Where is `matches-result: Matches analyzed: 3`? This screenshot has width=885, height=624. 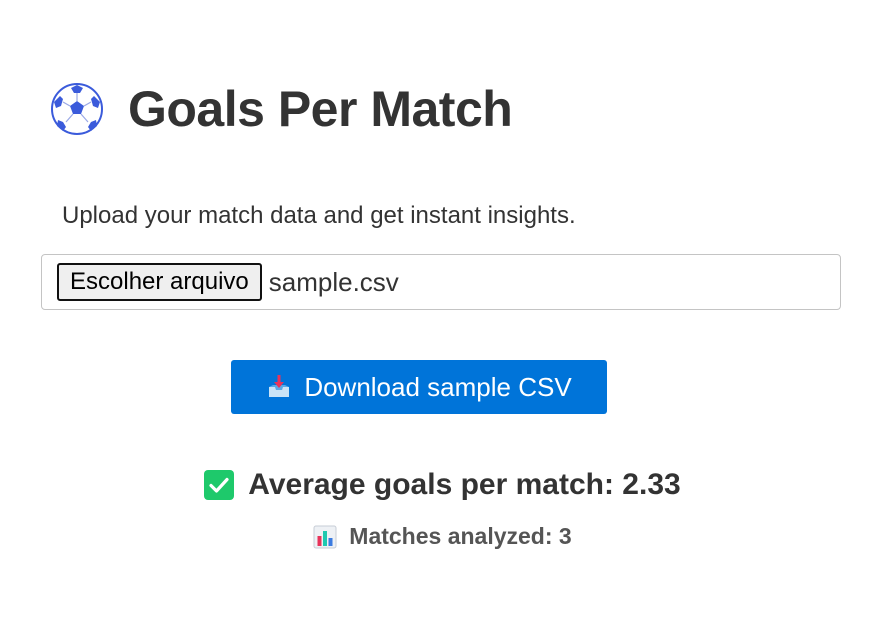
matches-result: Matches analyzed: 3 is located at coordinates (442, 536).